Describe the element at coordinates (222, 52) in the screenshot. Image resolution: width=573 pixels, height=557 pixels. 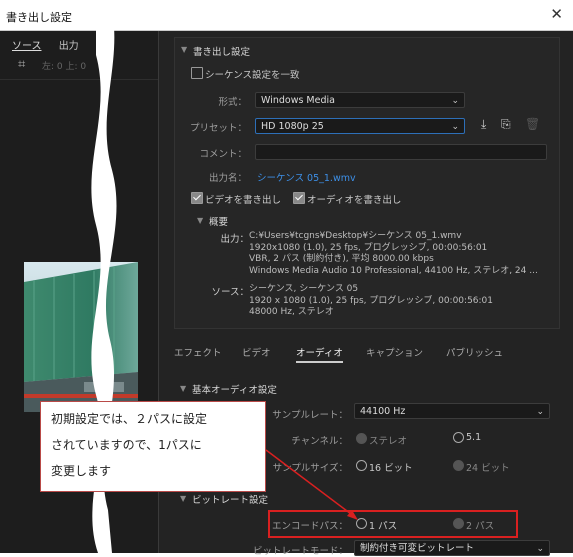
I see `export-settings-header: 書き出し設定` at that location.